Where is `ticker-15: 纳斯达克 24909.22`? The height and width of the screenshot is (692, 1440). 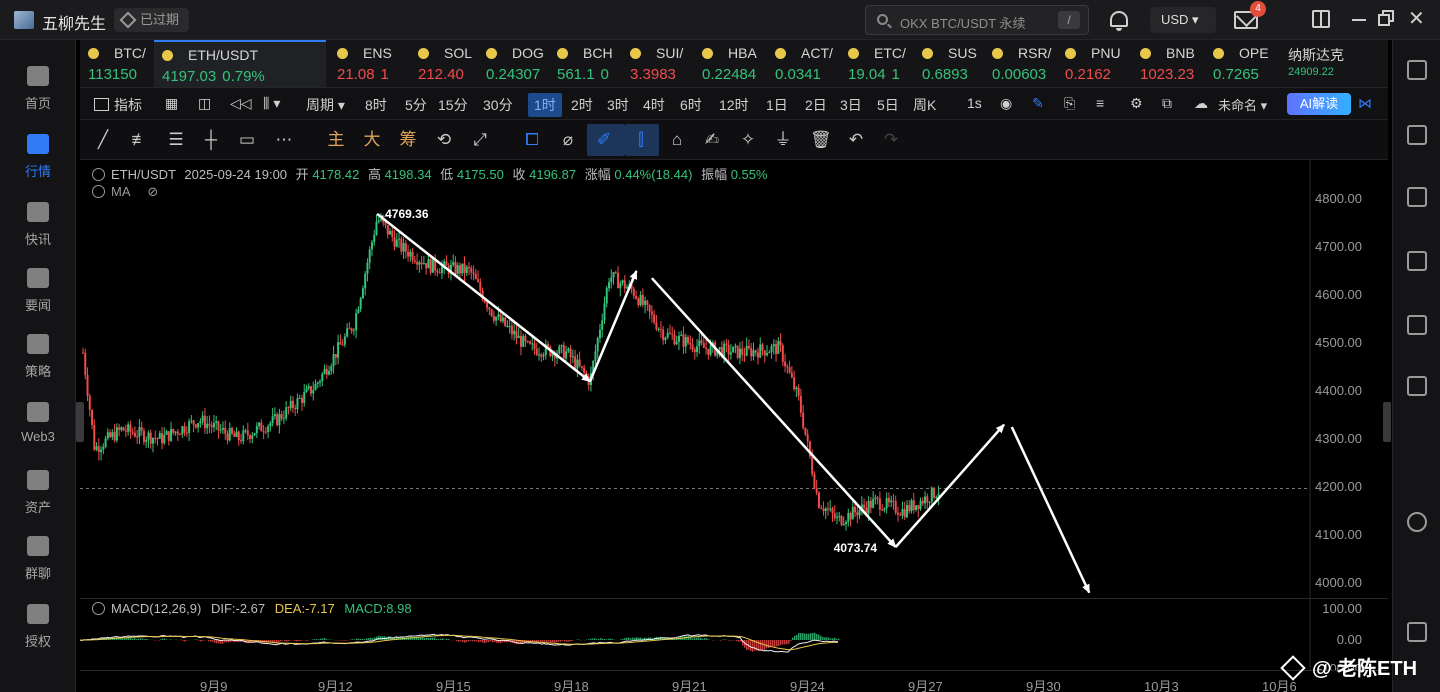 ticker-15: 纳斯达克 24909.22 is located at coordinates (1330, 63).